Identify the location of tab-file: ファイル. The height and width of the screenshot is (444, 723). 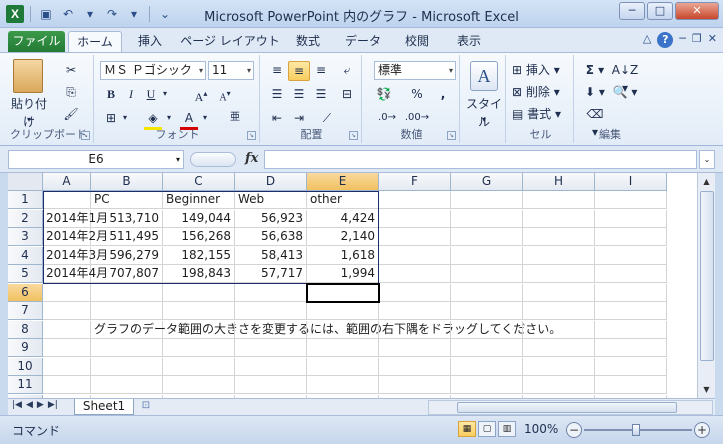
(36, 41).